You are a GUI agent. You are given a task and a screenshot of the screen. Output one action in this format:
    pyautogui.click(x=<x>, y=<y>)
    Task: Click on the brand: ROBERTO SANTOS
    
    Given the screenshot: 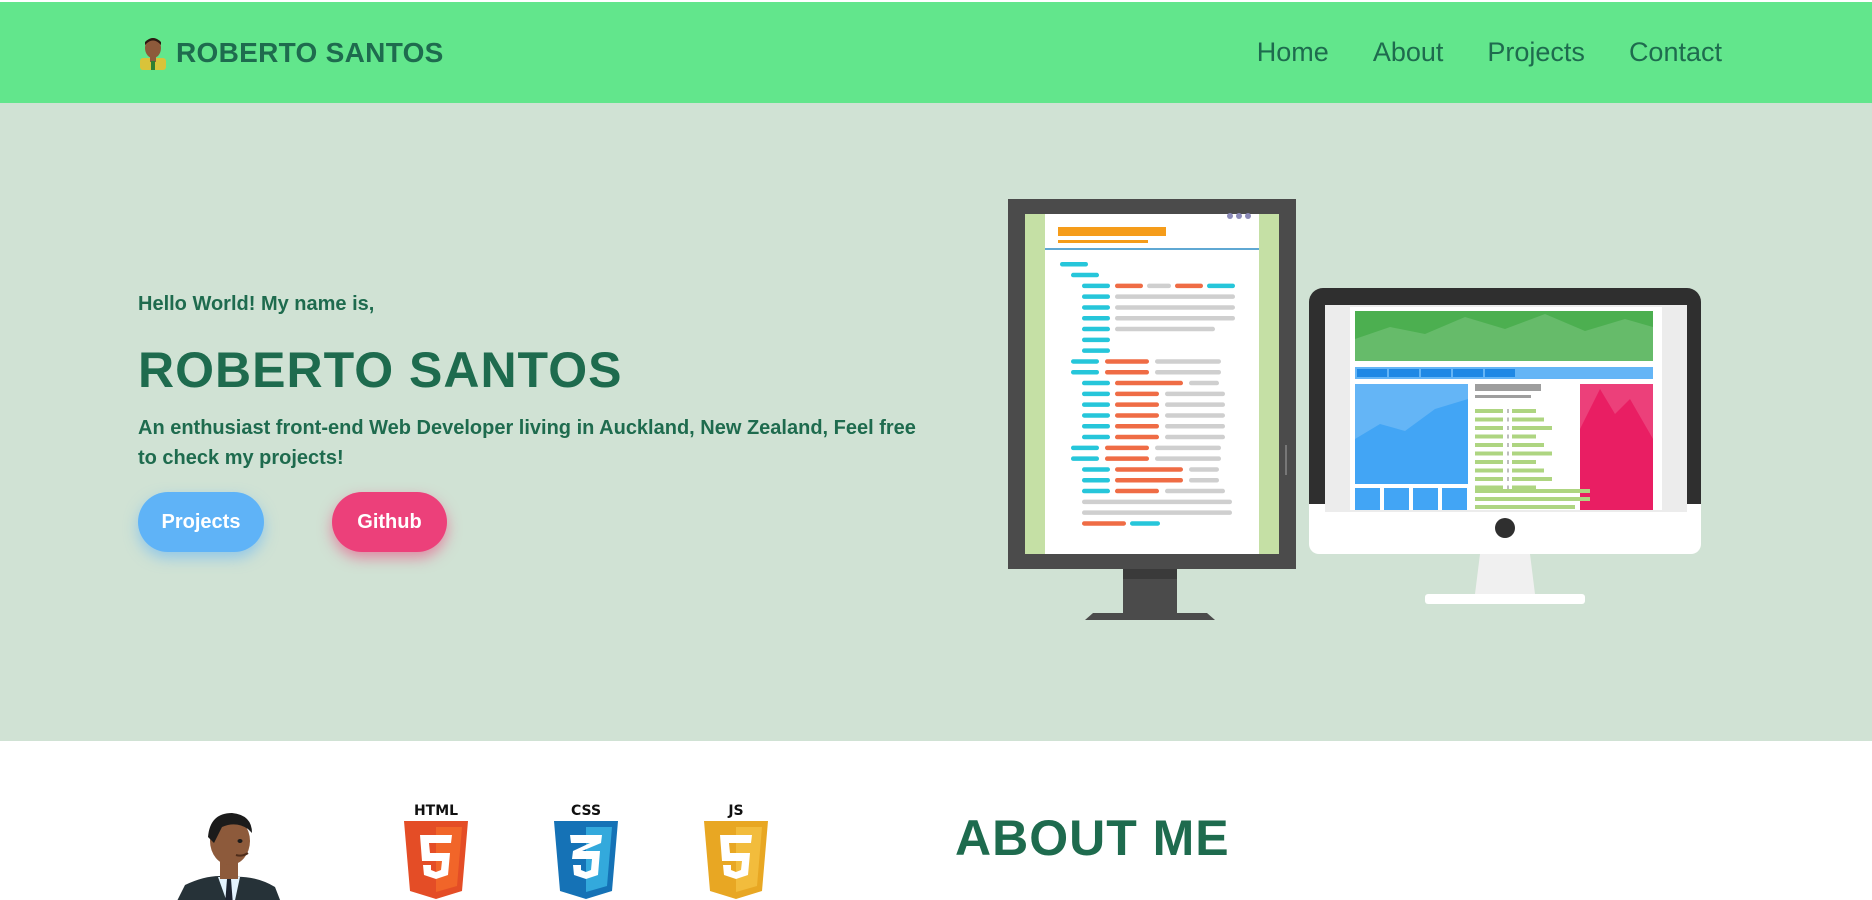 What is the action you would take?
    pyautogui.click(x=291, y=52)
    